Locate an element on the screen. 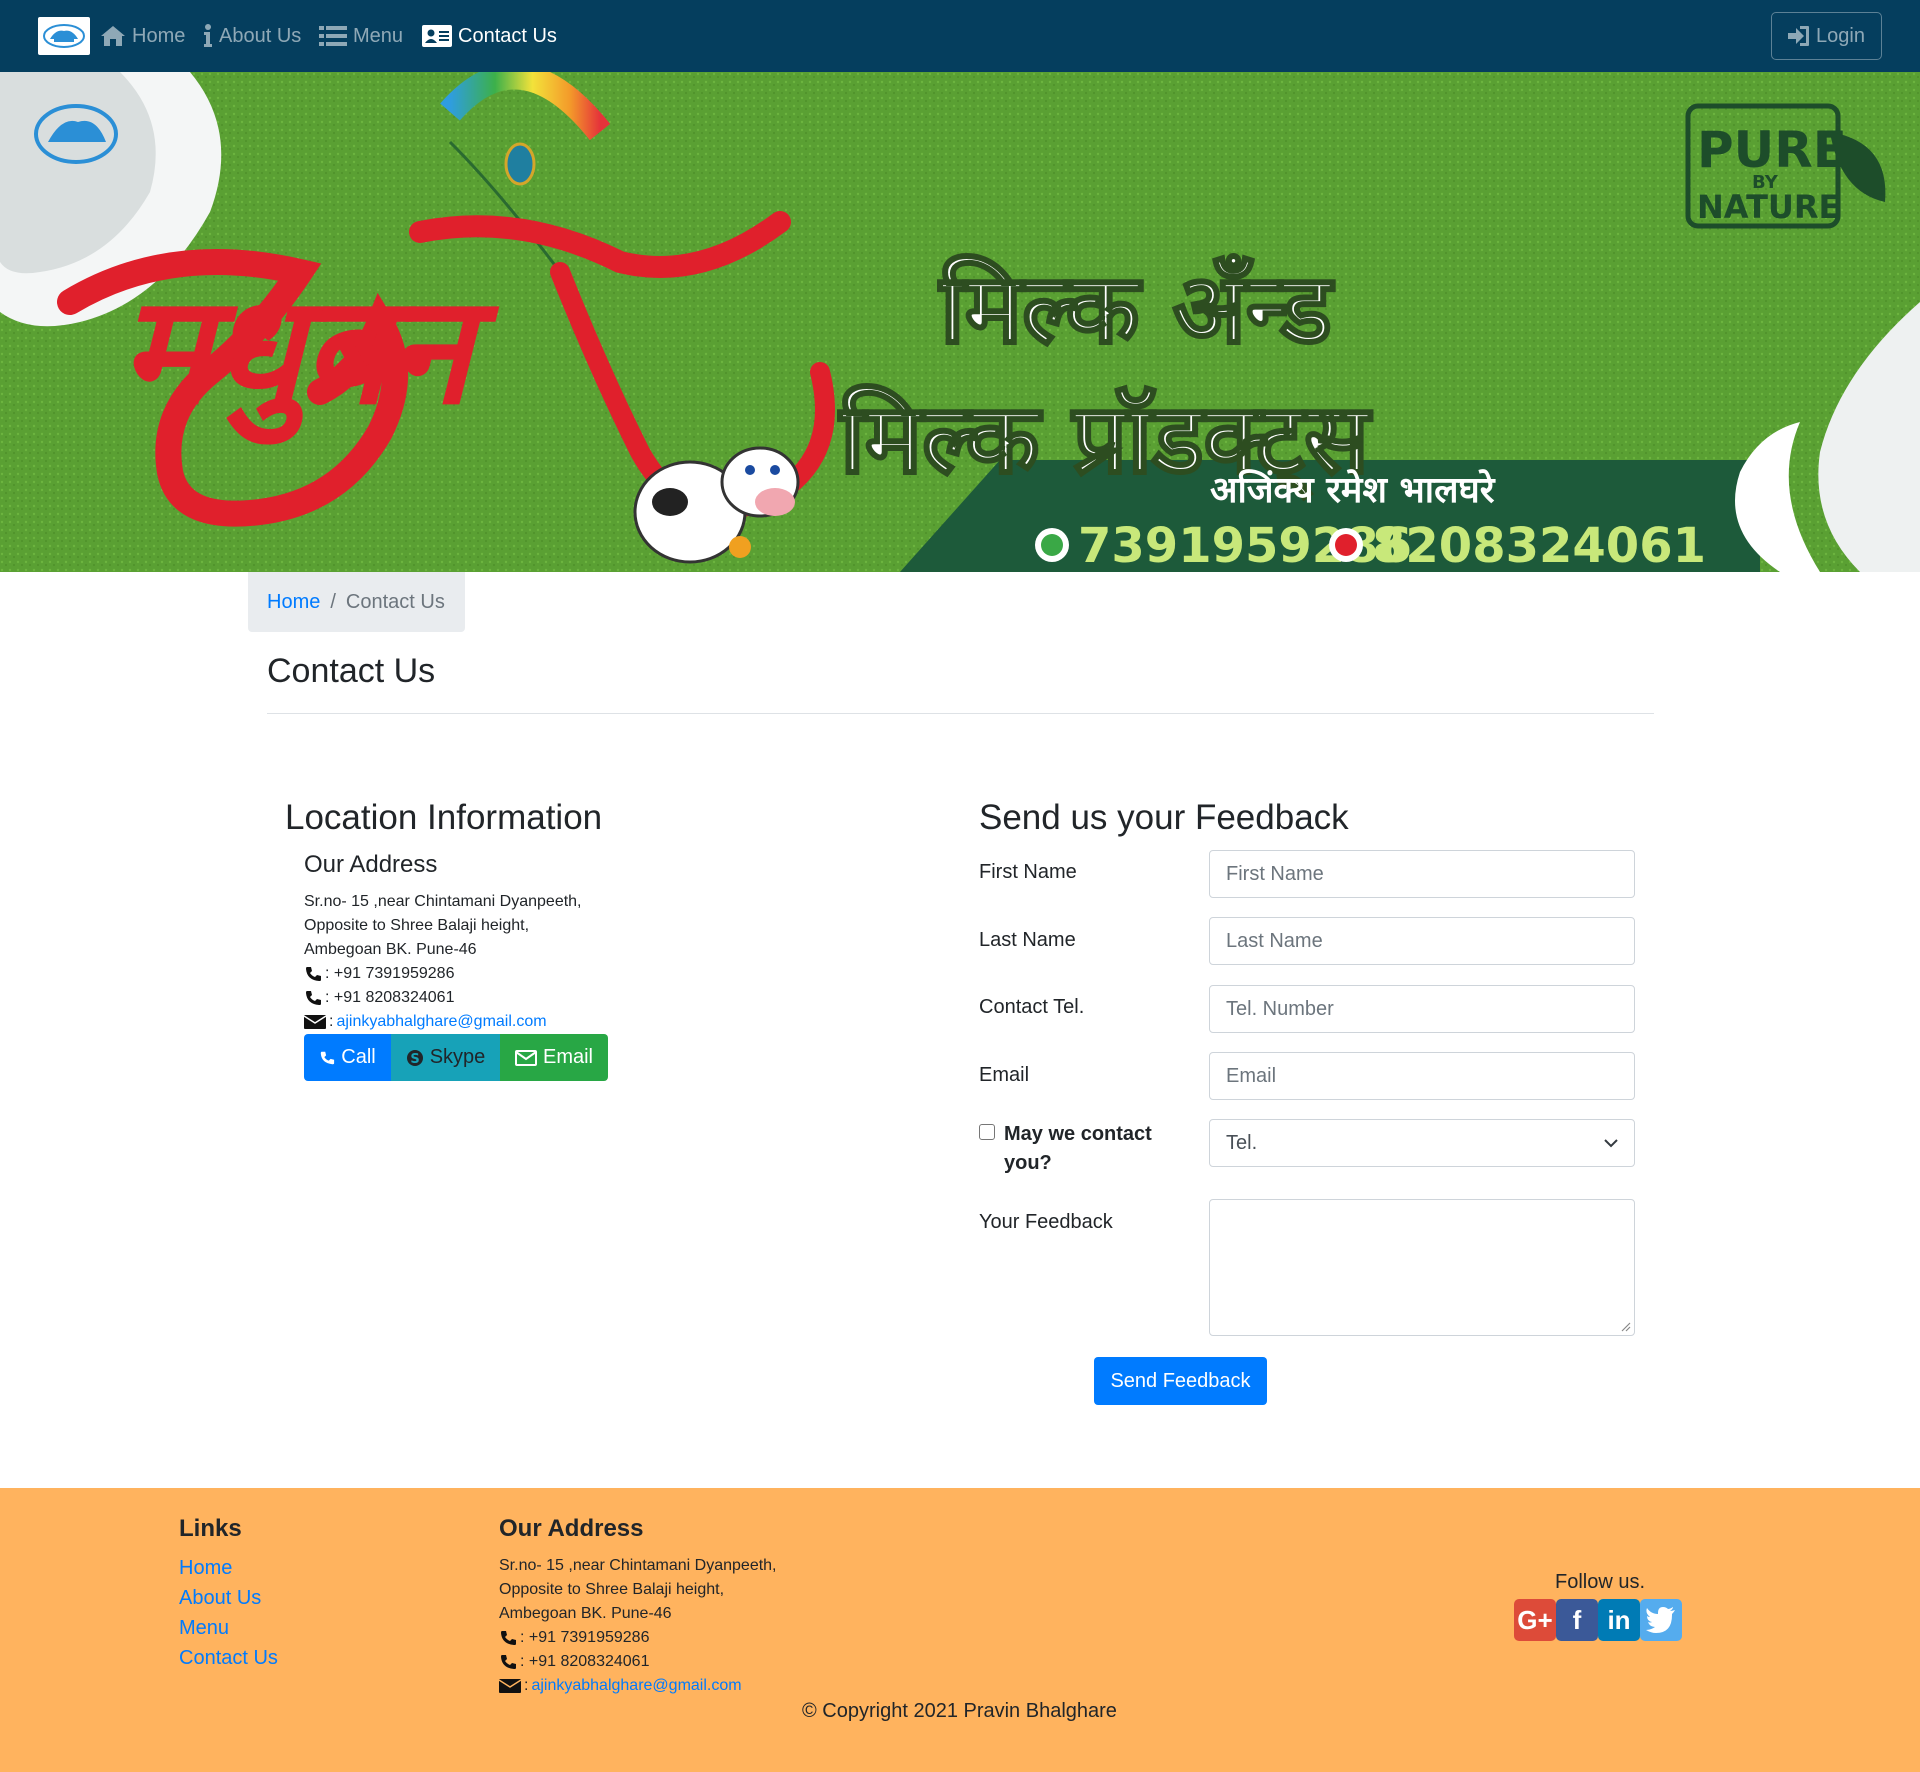  footer-link-home: Home is located at coordinates (228, 1568).